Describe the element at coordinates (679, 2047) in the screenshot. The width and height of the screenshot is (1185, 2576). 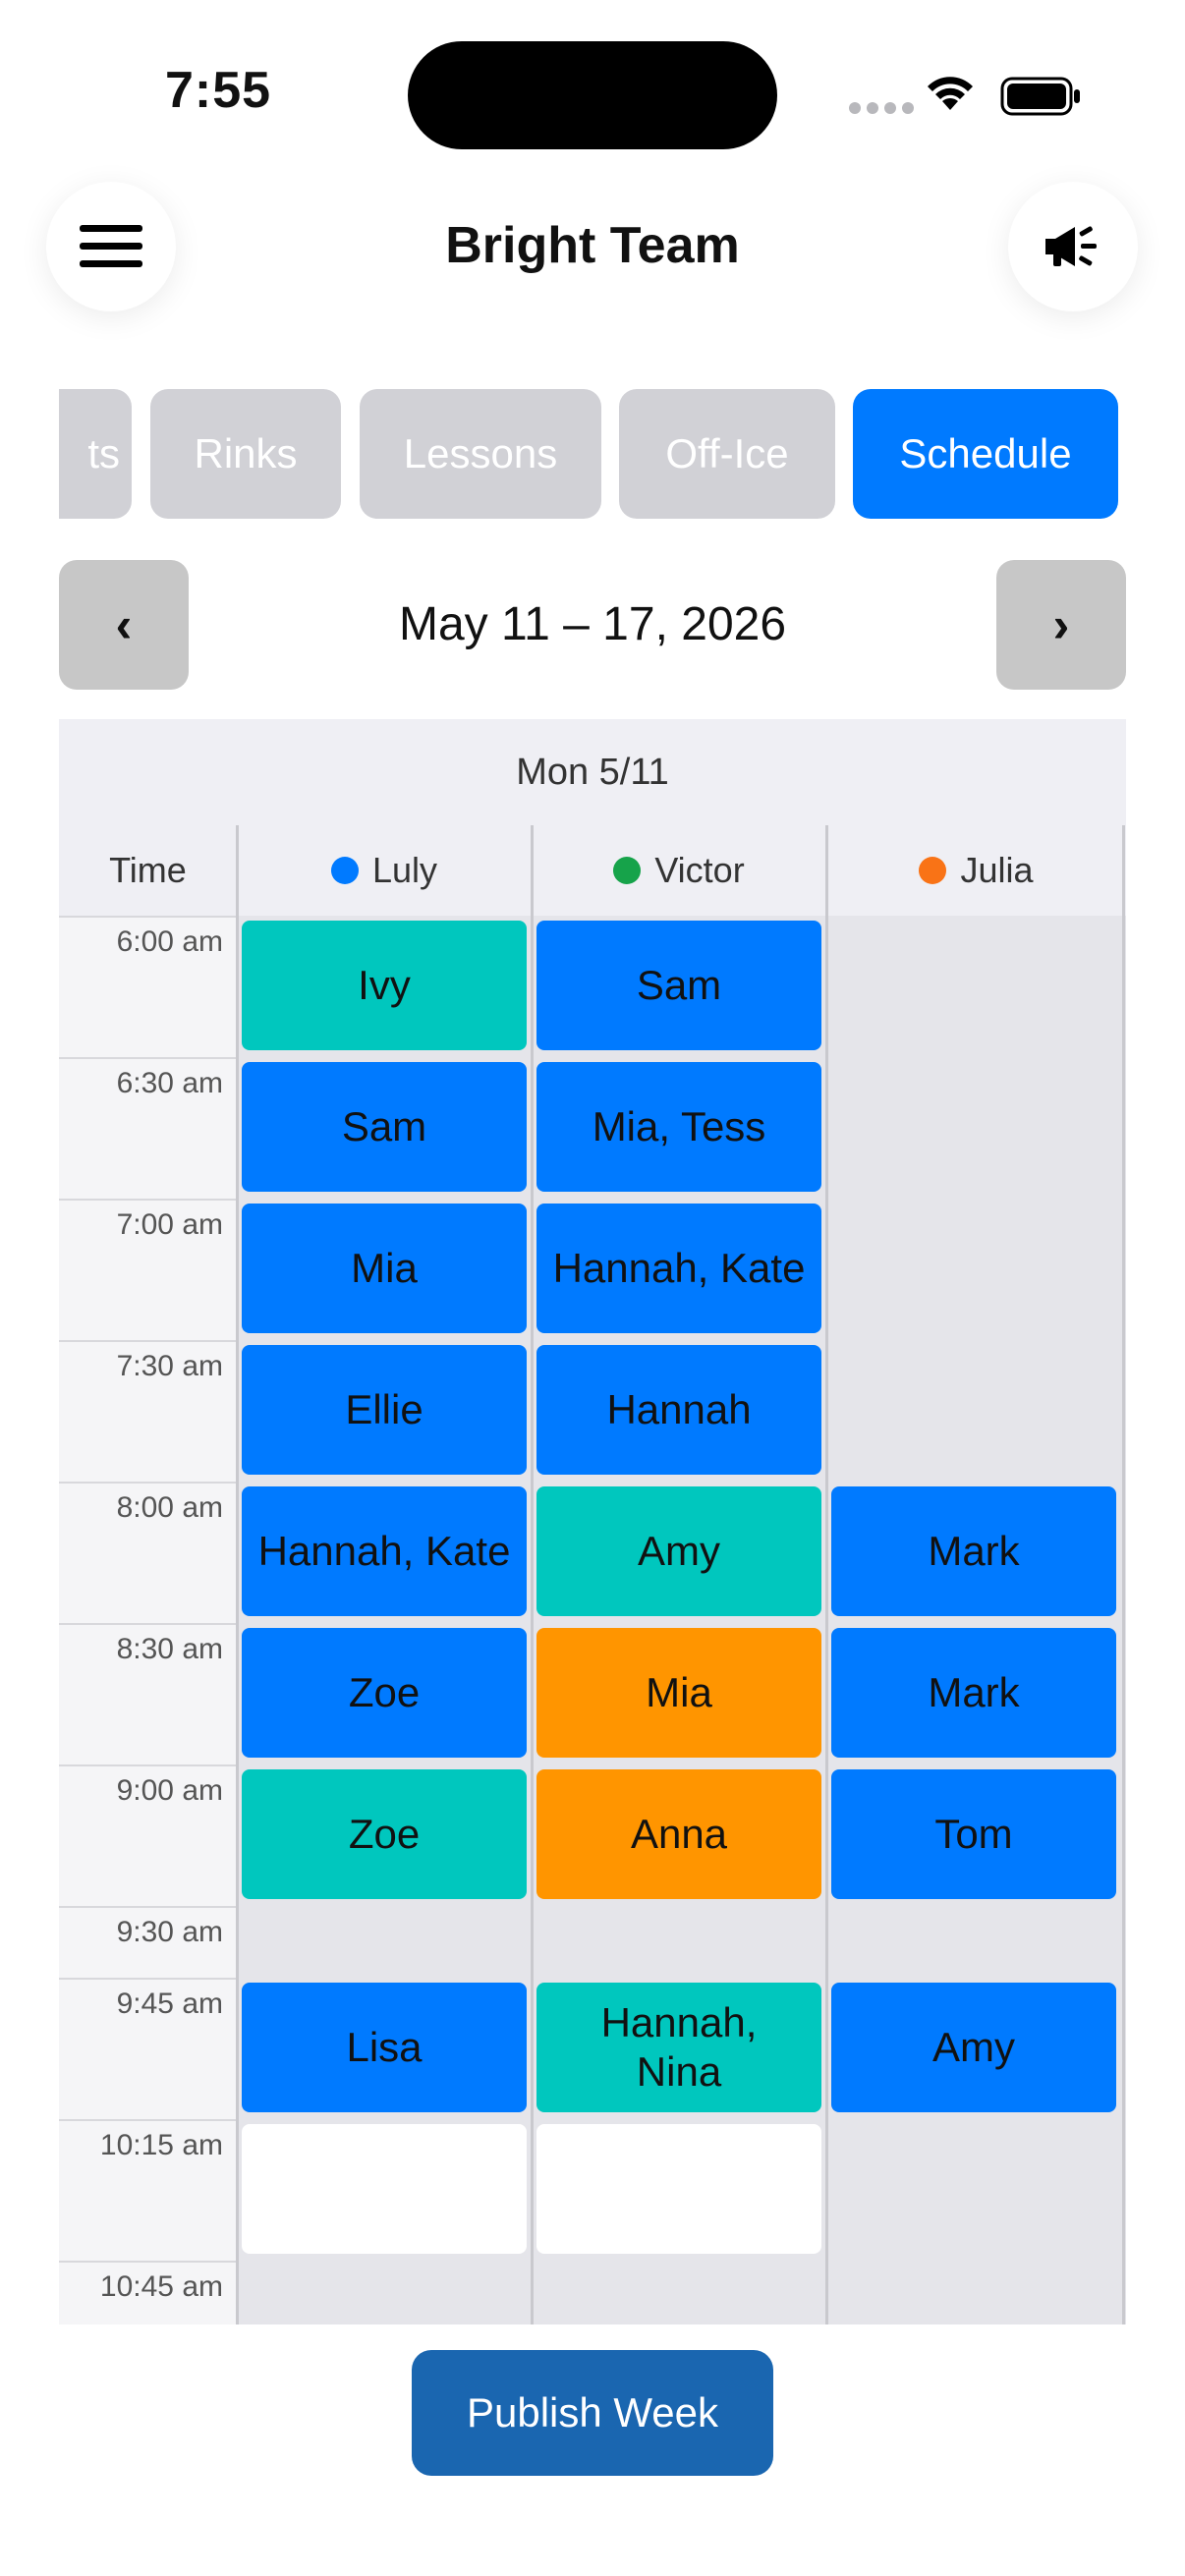
I see `lesson-block: Hannah, Nina` at that location.